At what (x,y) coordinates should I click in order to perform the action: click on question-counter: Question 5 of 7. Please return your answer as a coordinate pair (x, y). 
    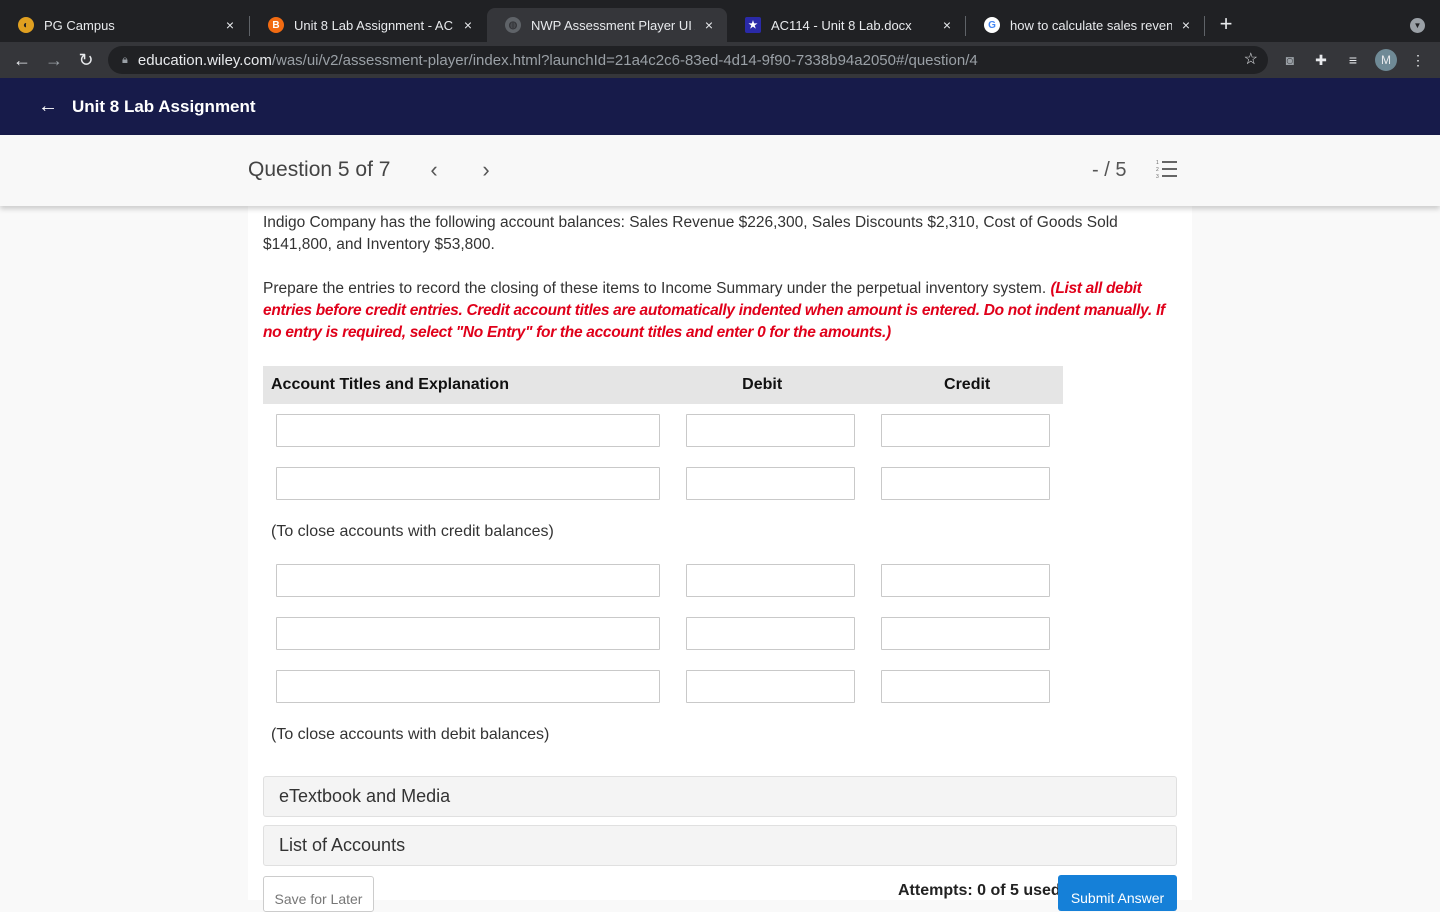
    Looking at the image, I should click on (319, 169).